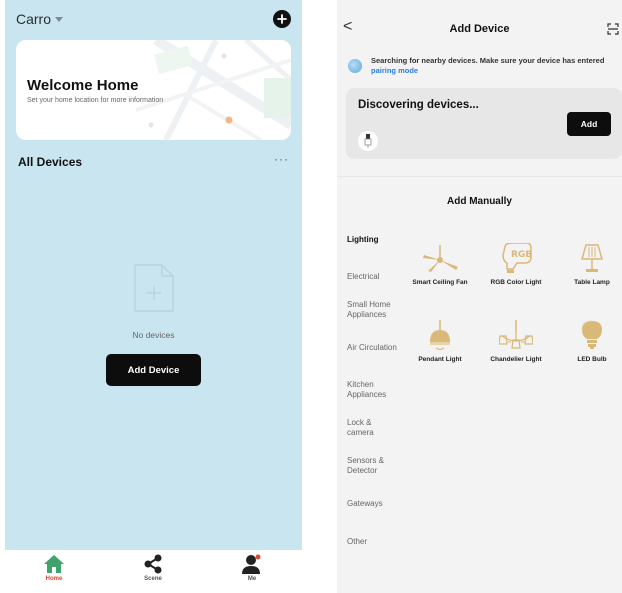 This screenshot has width=622, height=593. Describe the element at coordinates (363, 240) in the screenshot. I see `category-lighting: Lighting` at that location.